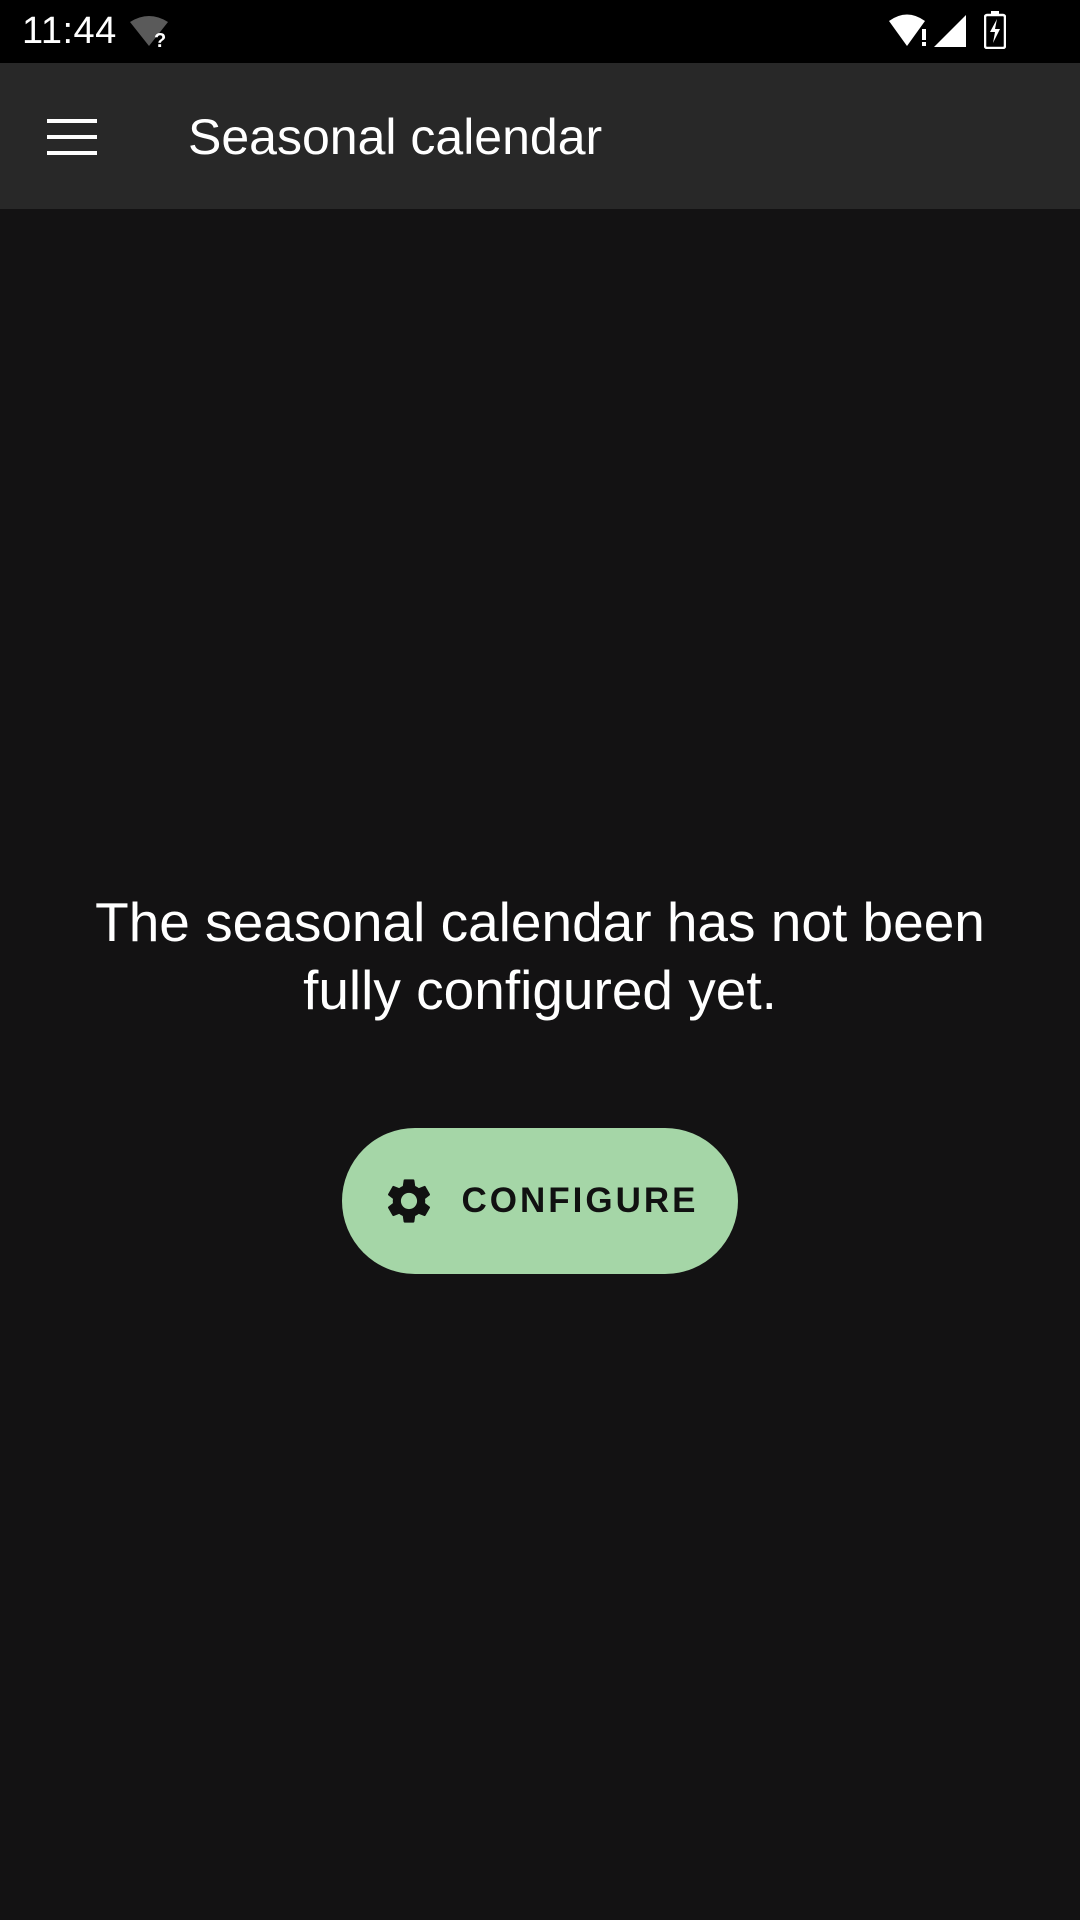 The height and width of the screenshot is (1920, 1080). I want to click on configure-button: CONFIGURE, so click(540, 1201).